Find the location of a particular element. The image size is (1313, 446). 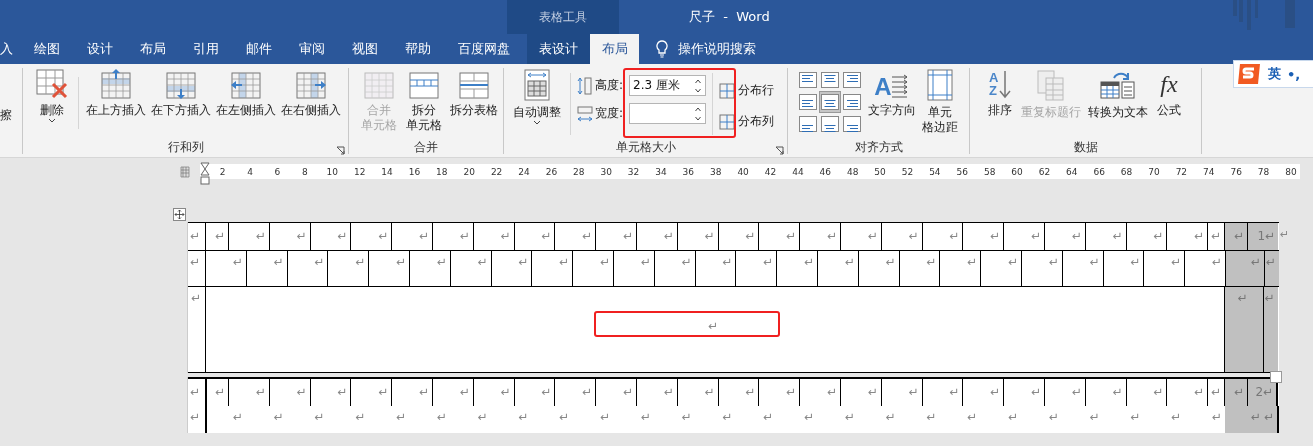

merge-split-button: 拆分表格 is located at coordinates (474, 93).